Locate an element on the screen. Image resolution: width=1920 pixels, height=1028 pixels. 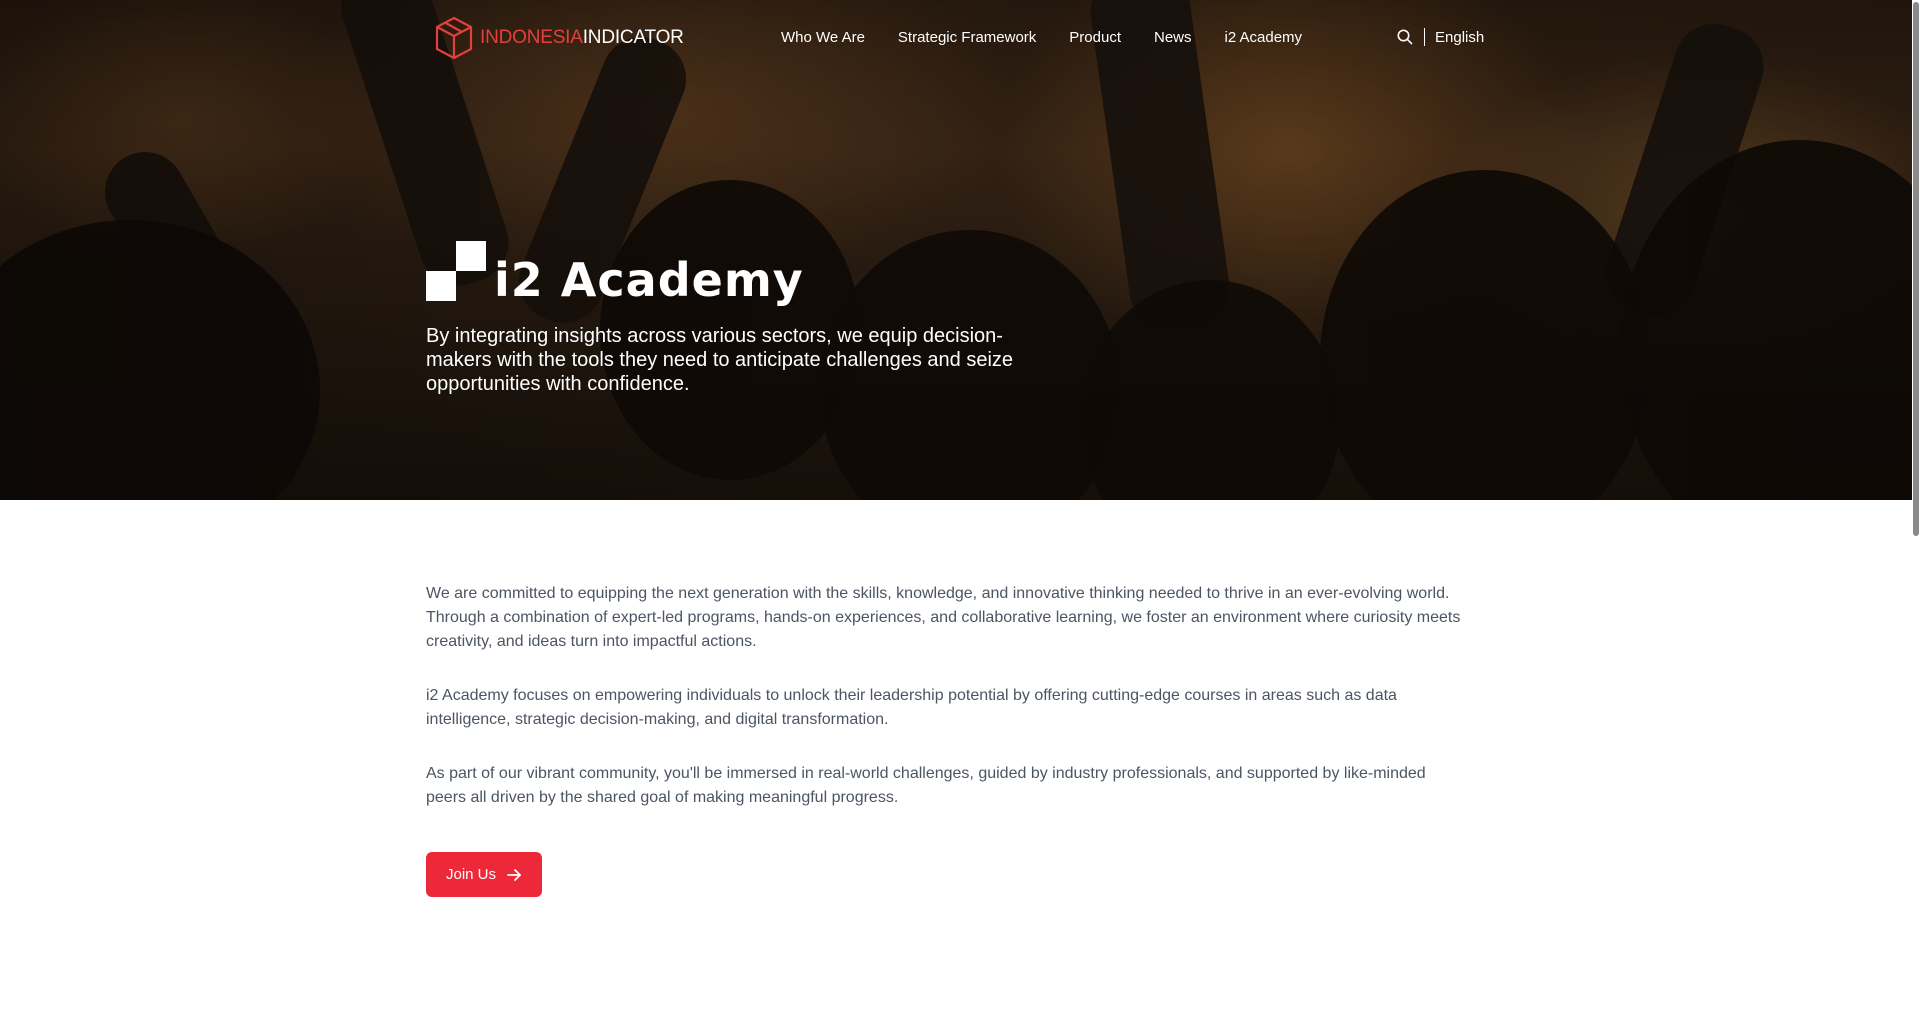
page-scrollbar is located at coordinates (1916, 514).